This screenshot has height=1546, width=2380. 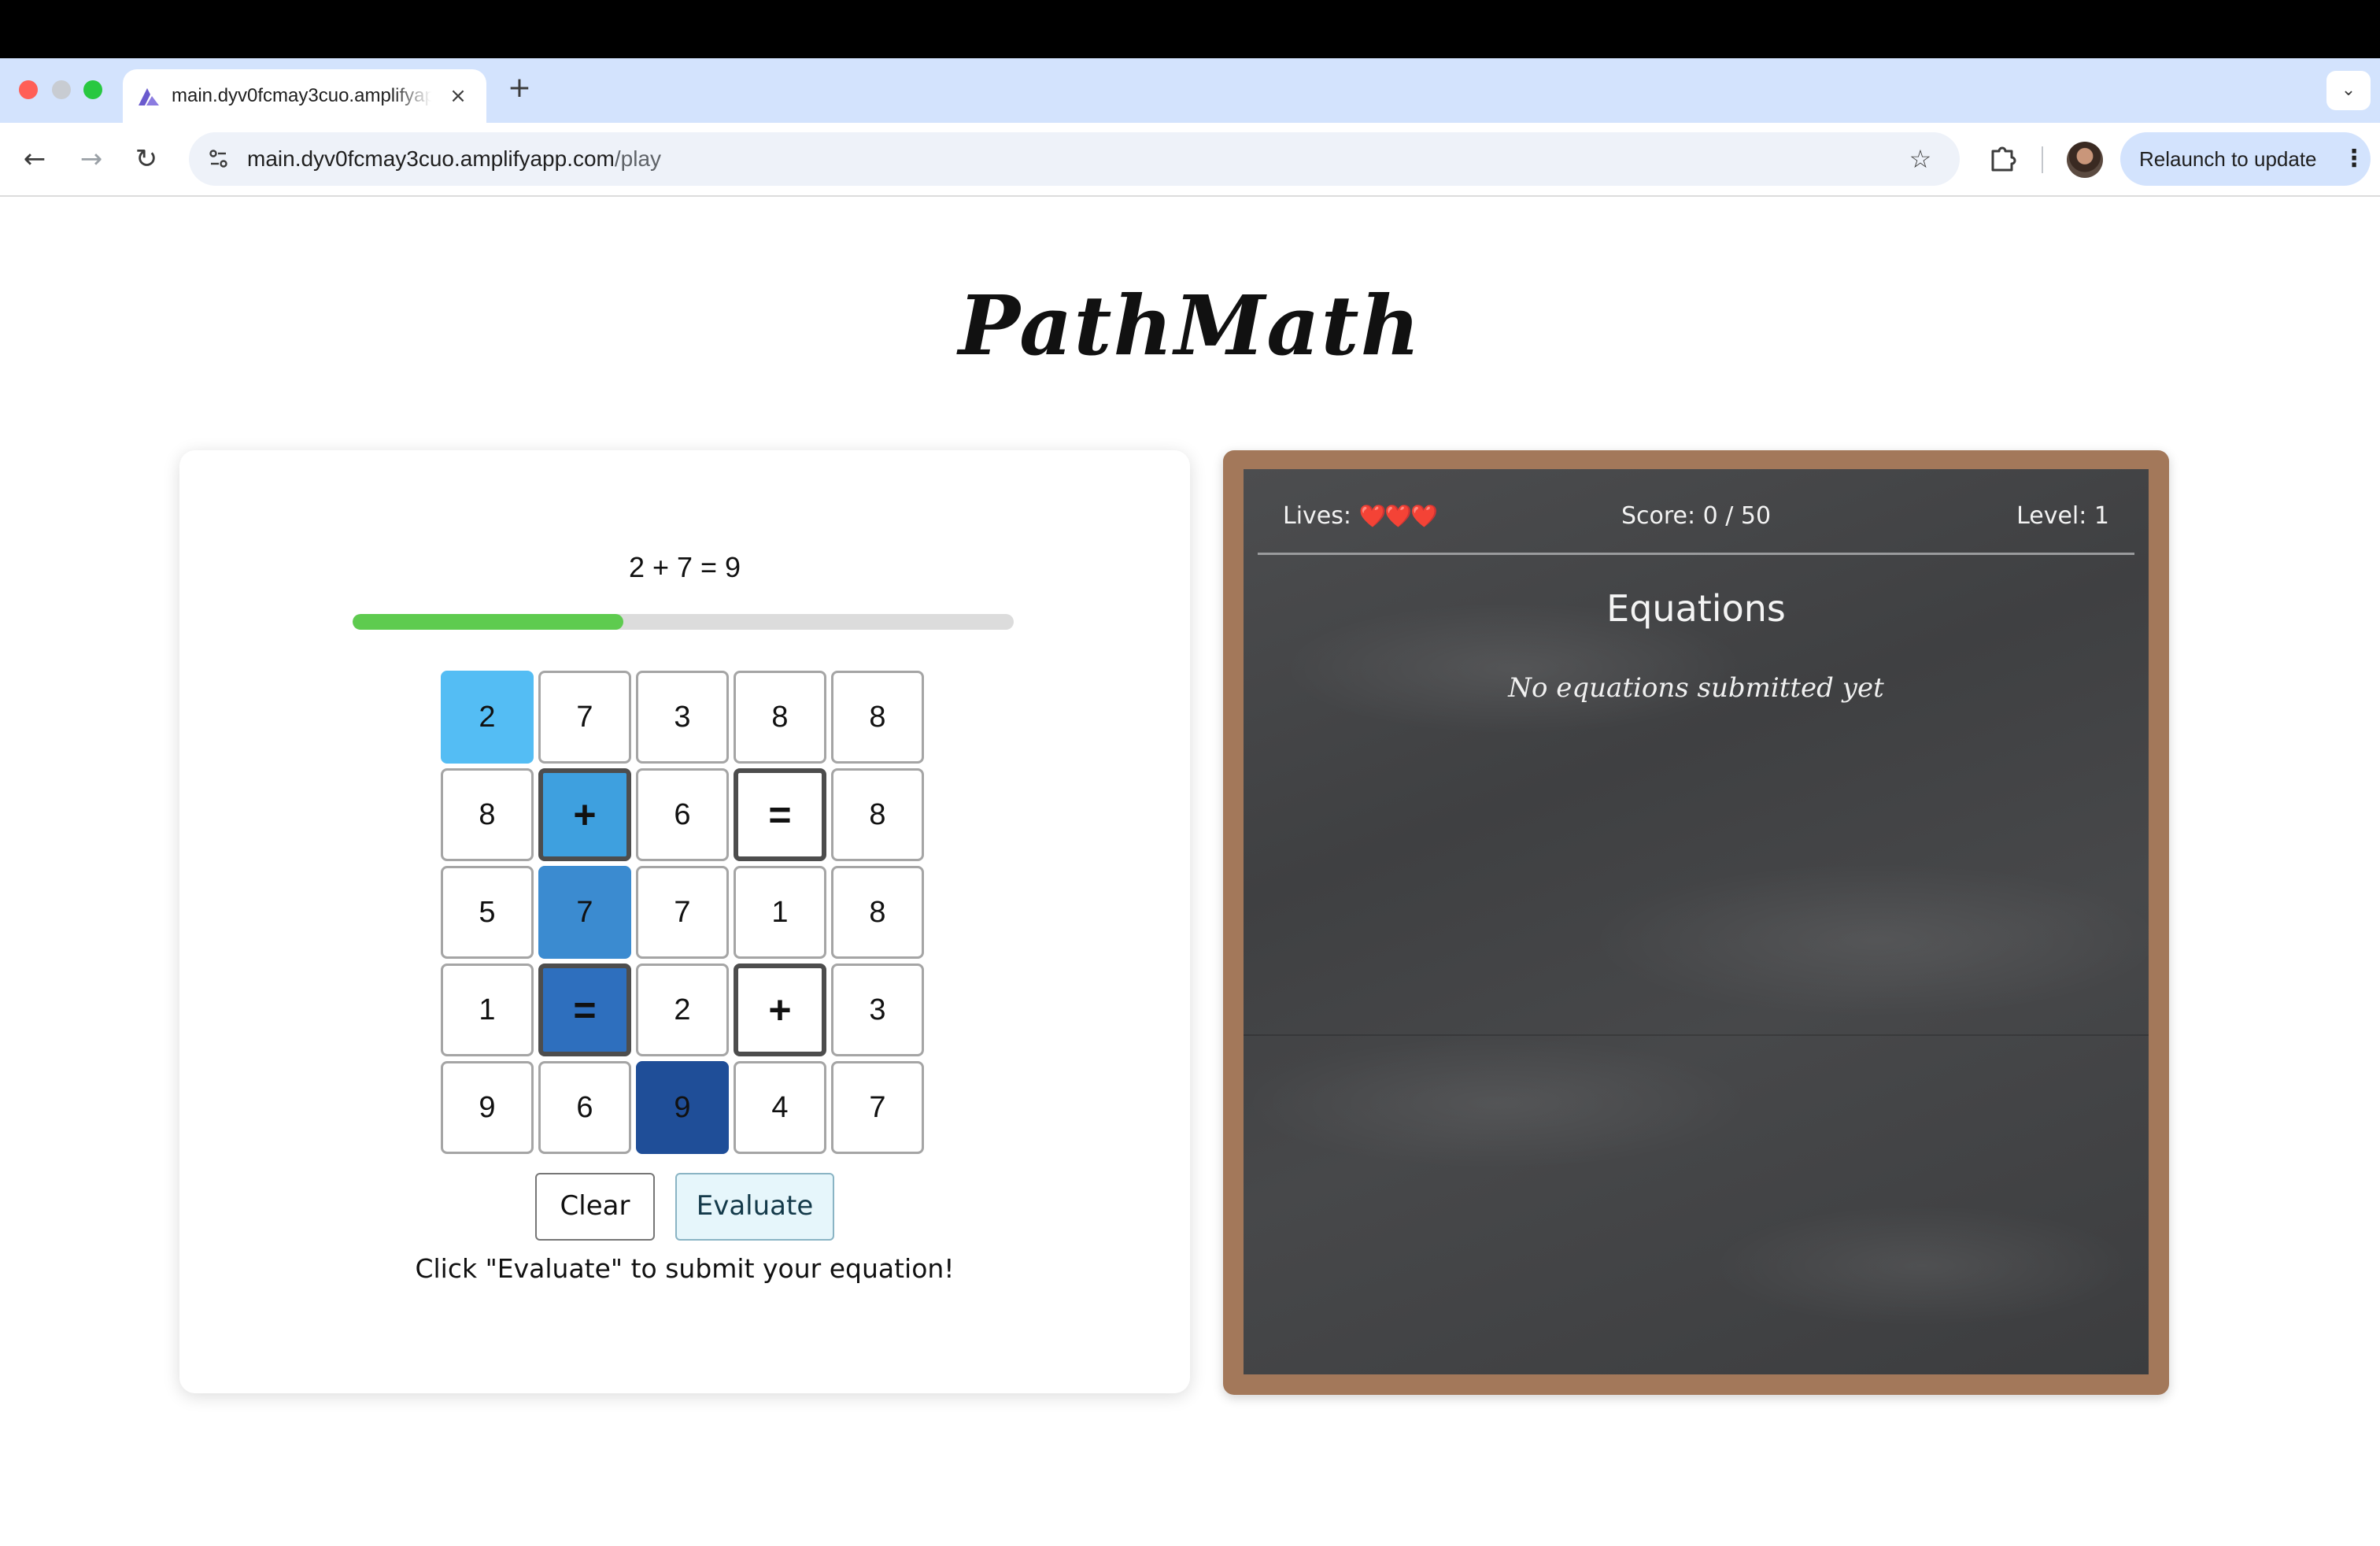 I want to click on evaluate-button: Evaluate, so click(x=754, y=1207).